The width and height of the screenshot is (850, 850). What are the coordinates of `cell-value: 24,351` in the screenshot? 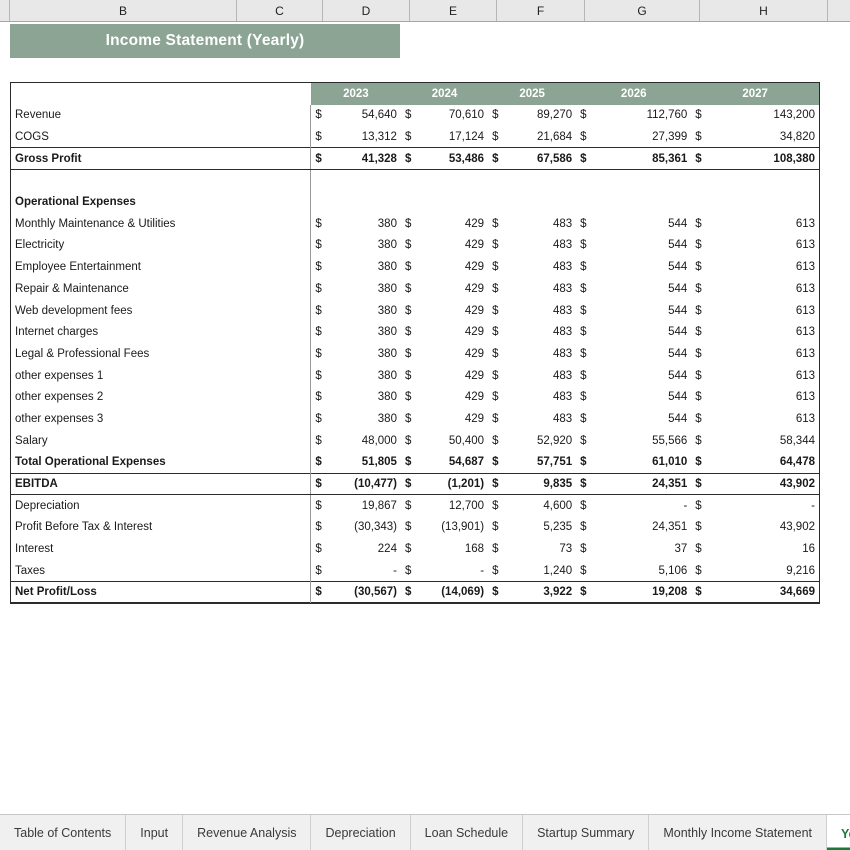 It's located at (670, 527).